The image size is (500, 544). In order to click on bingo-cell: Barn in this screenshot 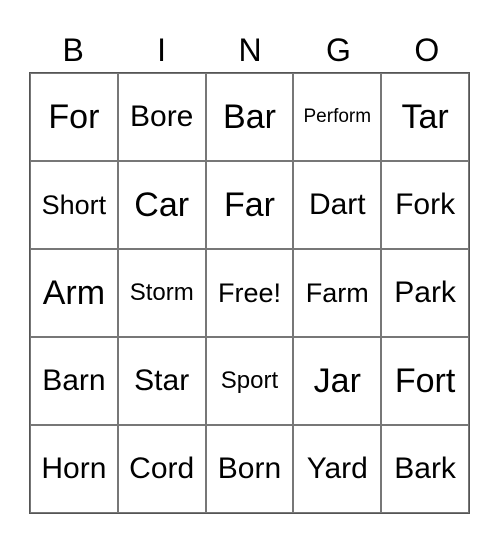, I will do `click(74, 381)`.